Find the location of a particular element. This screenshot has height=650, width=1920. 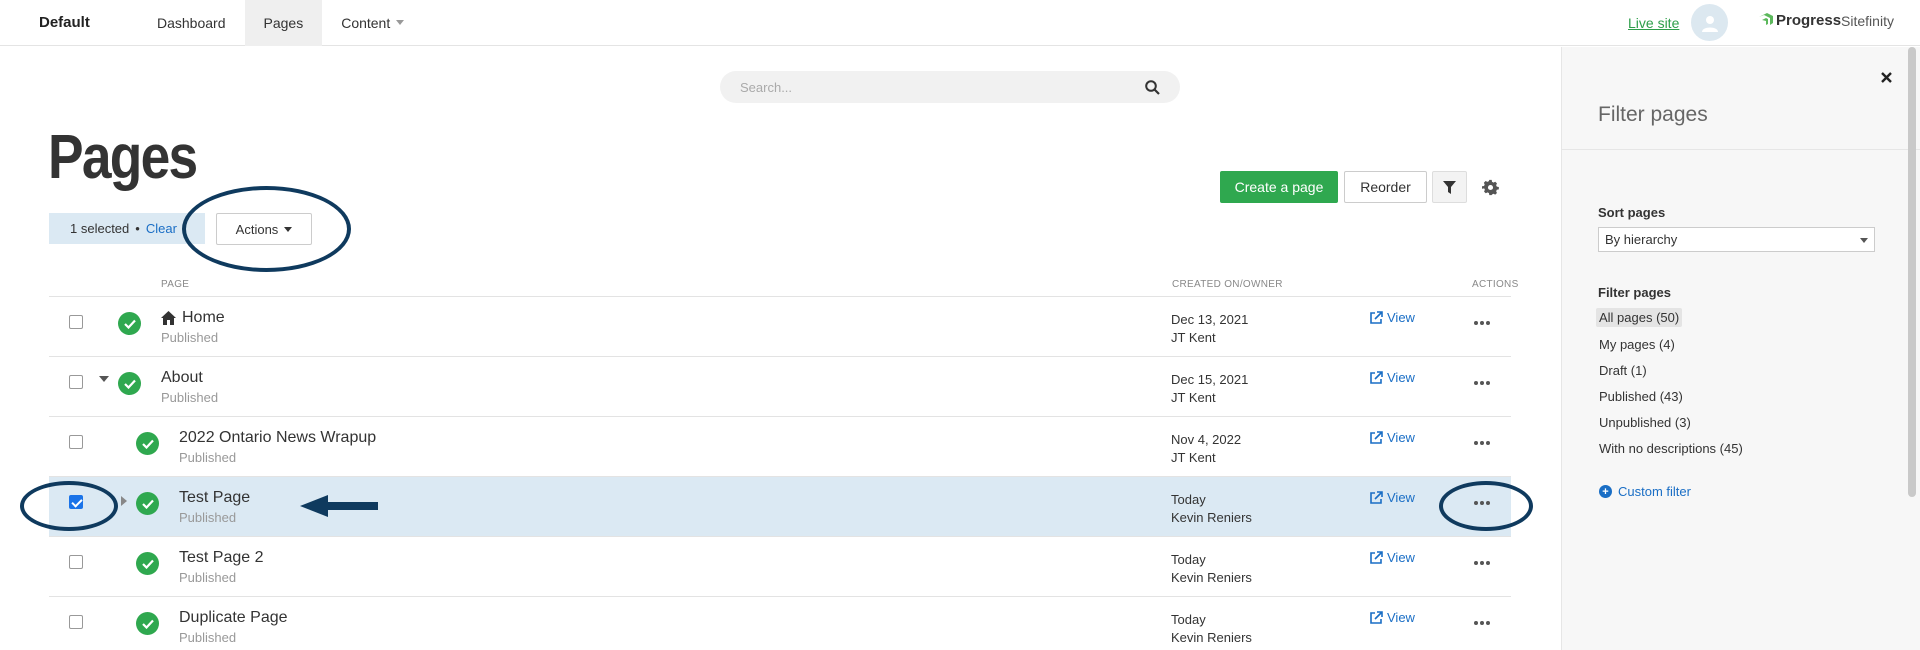

page-title-cell: Home is located at coordinates (193, 318).